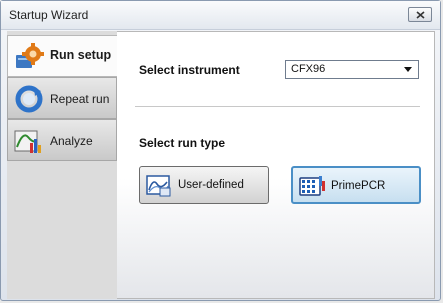 This screenshot has width=443, height=303. I want to click on primepcr-button: PrimePCR, so click(356, 185).